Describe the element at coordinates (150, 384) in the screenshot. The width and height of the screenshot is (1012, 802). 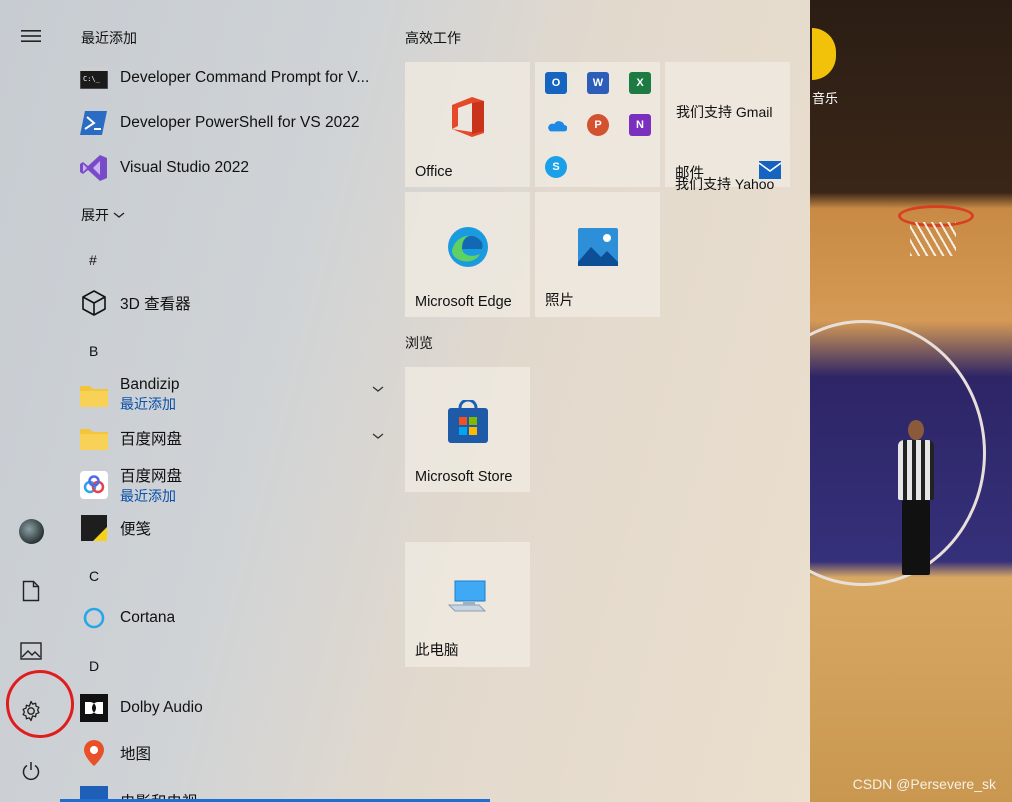
I see `app-name: Bandizip` at that location.